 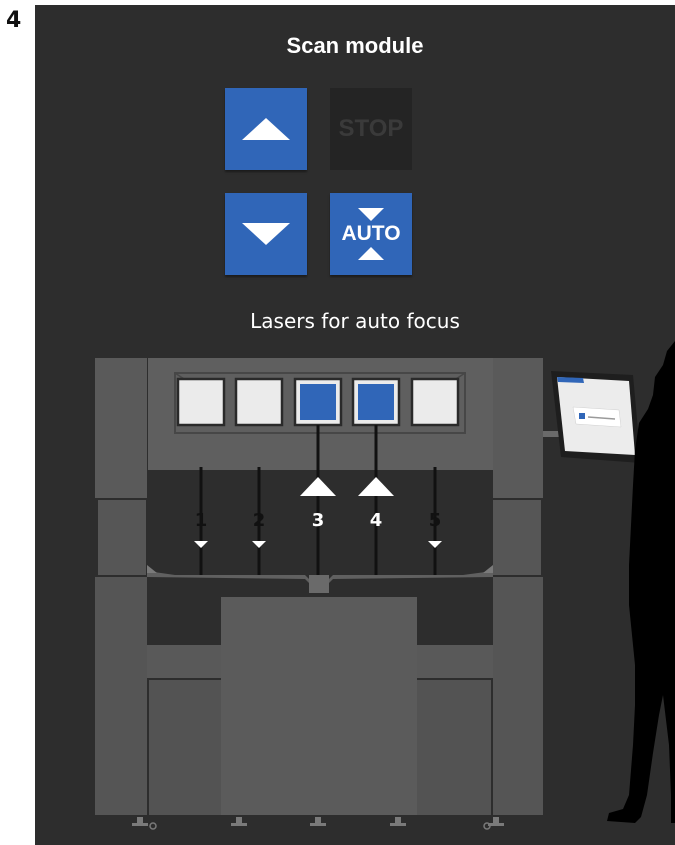 What do you see at coordinates (596, 417) in the screenshot?
I see `touch-screen-monitor` at bounding box center [596, 417].